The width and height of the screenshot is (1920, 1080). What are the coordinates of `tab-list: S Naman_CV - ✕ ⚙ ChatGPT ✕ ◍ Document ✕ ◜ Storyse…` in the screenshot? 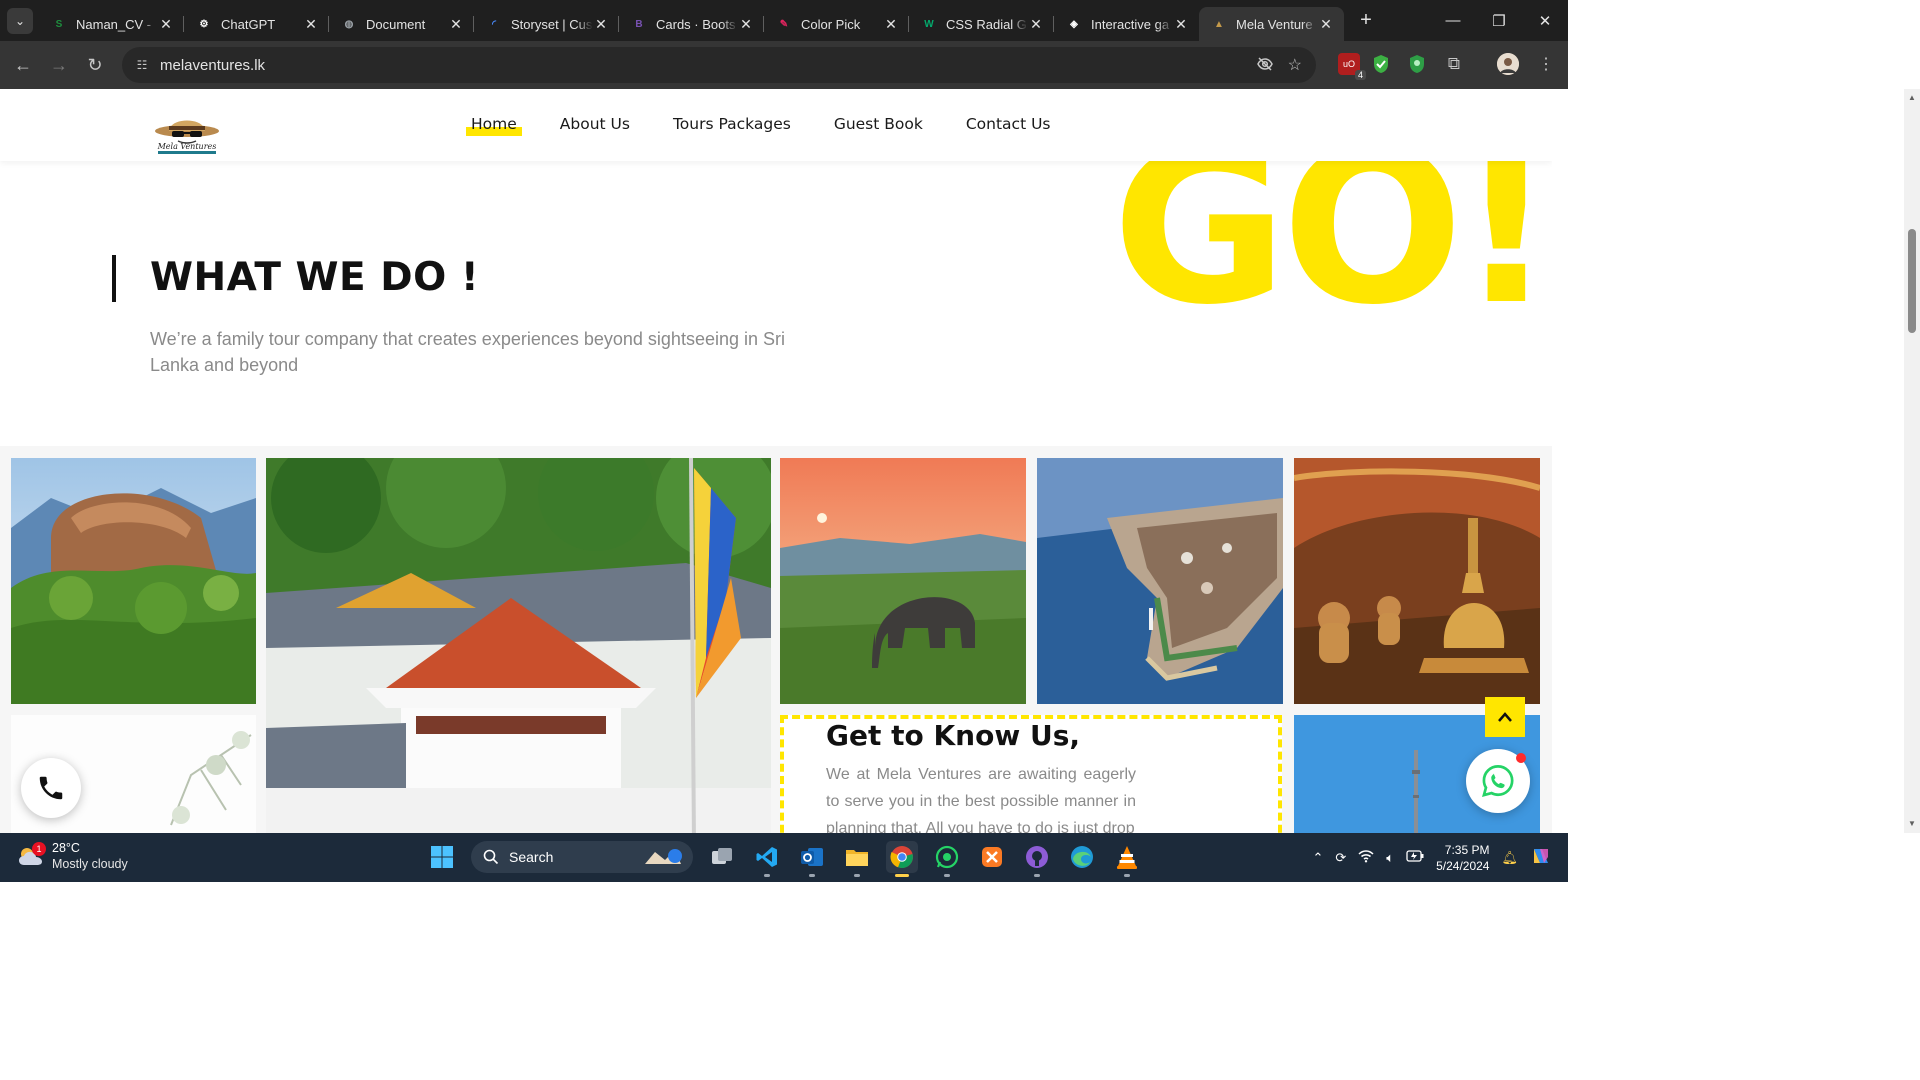 It's located at (691, 20).